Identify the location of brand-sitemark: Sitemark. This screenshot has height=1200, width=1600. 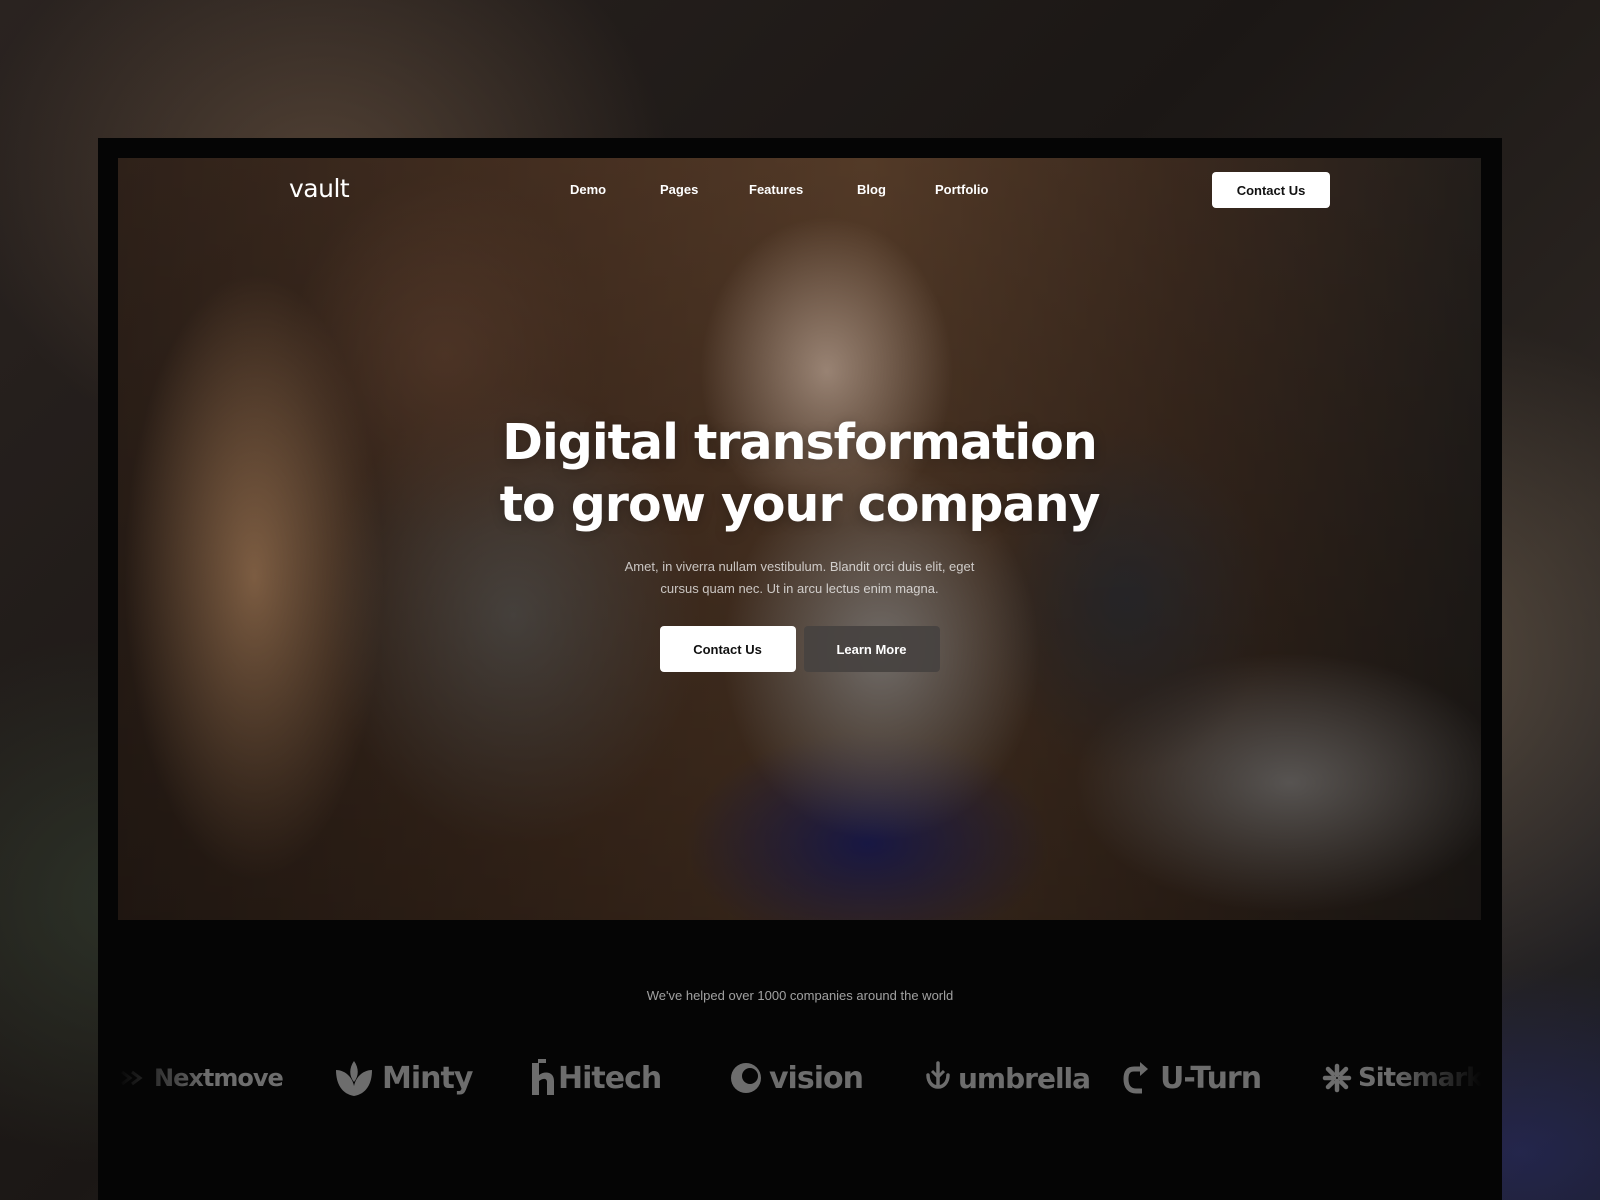
(1401, 1078).